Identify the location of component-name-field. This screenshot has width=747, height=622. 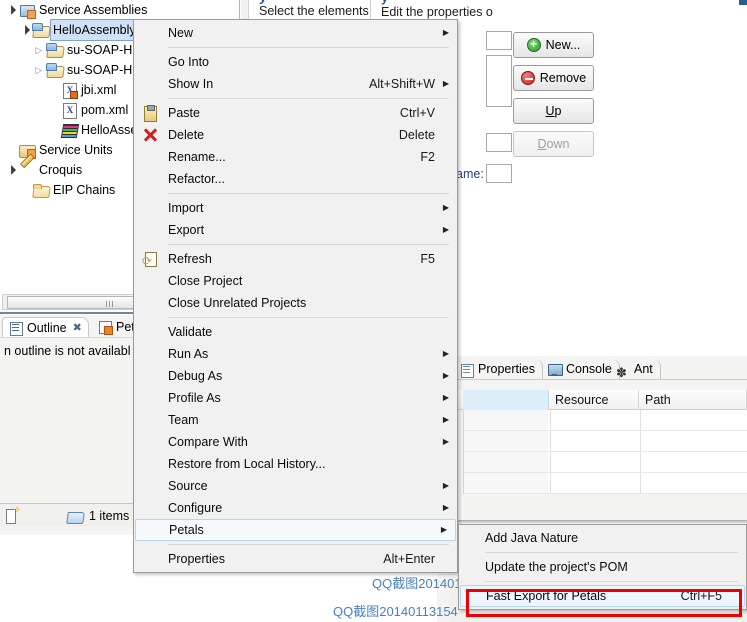
(499, 173).